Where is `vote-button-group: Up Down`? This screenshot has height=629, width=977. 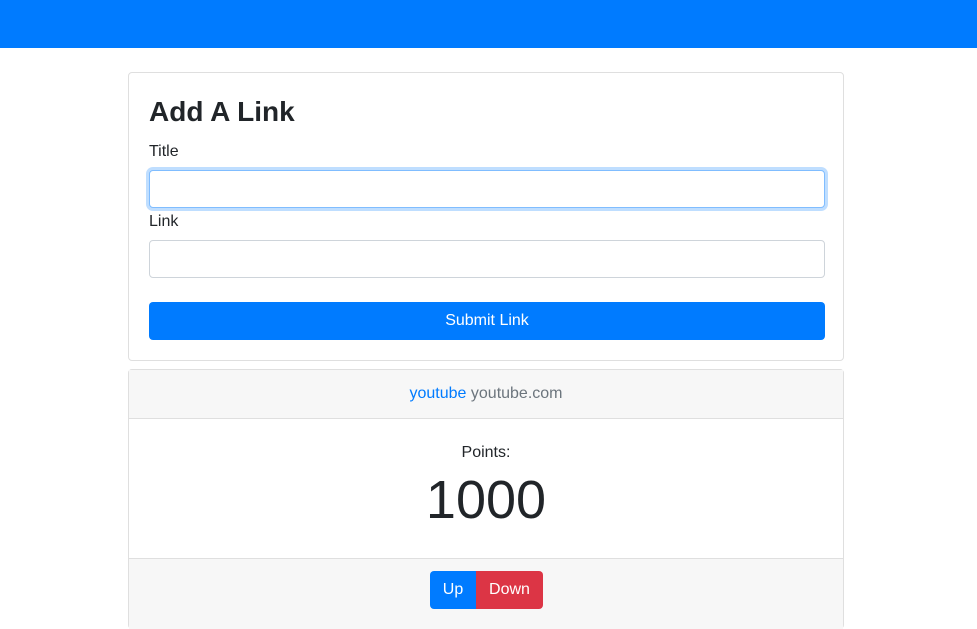
vote-button-group: Up Down is located at coordinates (486, 590).